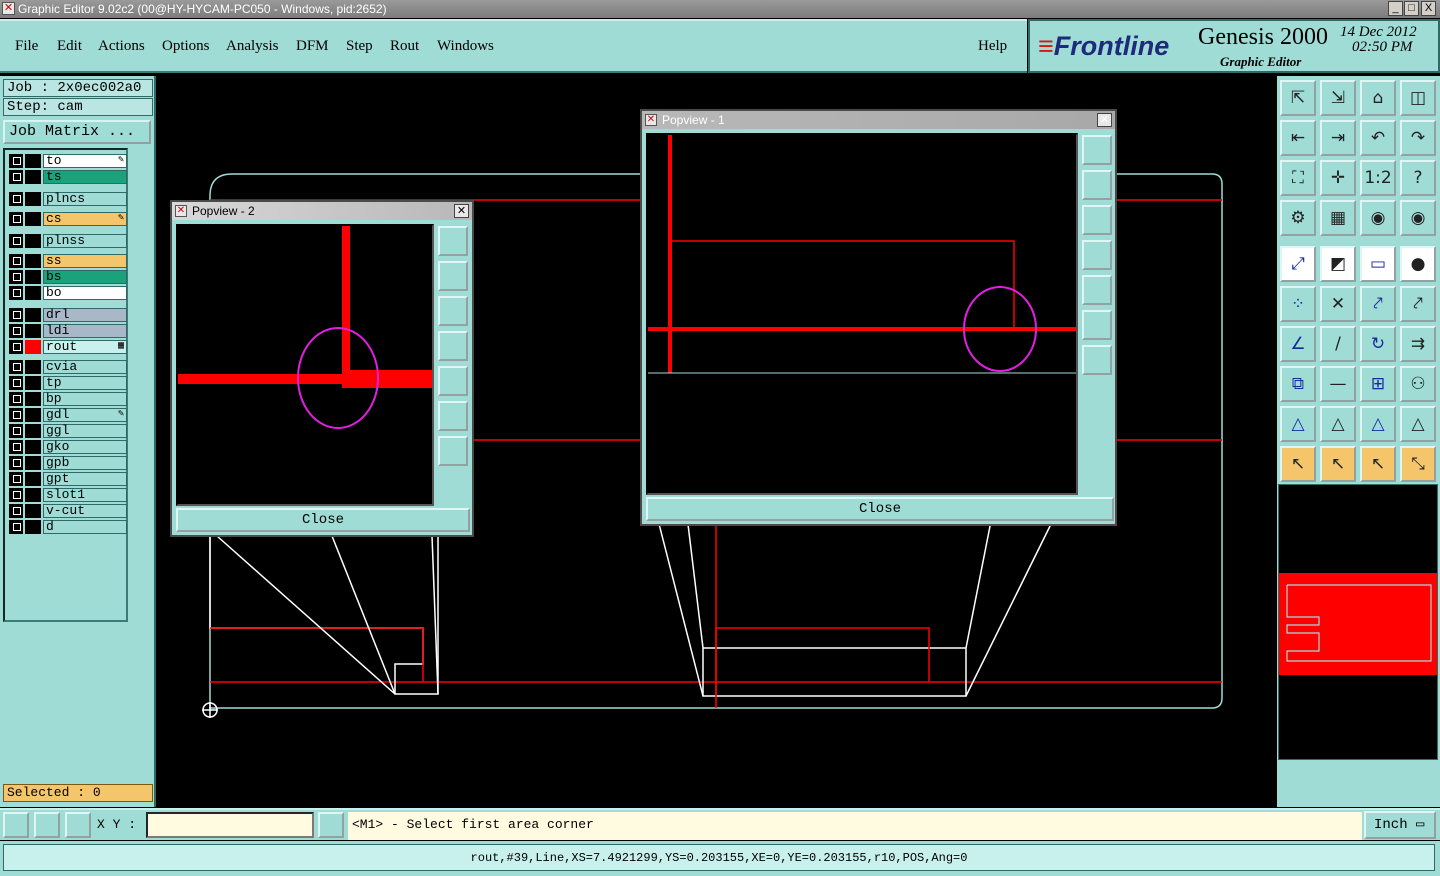  I want to click on layer-row-bp: bp, so click(67, 399).